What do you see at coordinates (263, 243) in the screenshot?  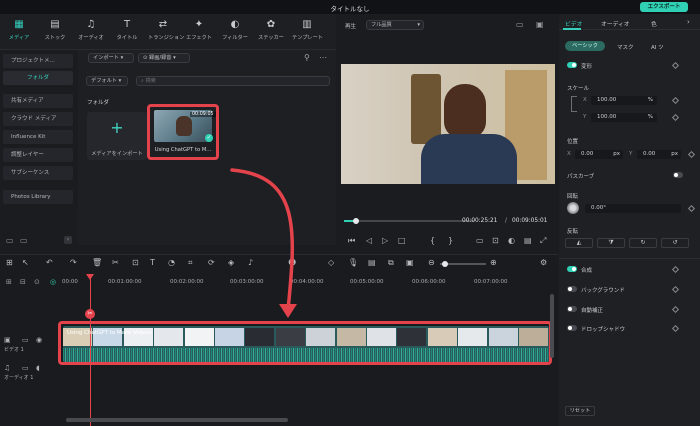 I see `annotation-arrow` at bounding box center [263, 243].